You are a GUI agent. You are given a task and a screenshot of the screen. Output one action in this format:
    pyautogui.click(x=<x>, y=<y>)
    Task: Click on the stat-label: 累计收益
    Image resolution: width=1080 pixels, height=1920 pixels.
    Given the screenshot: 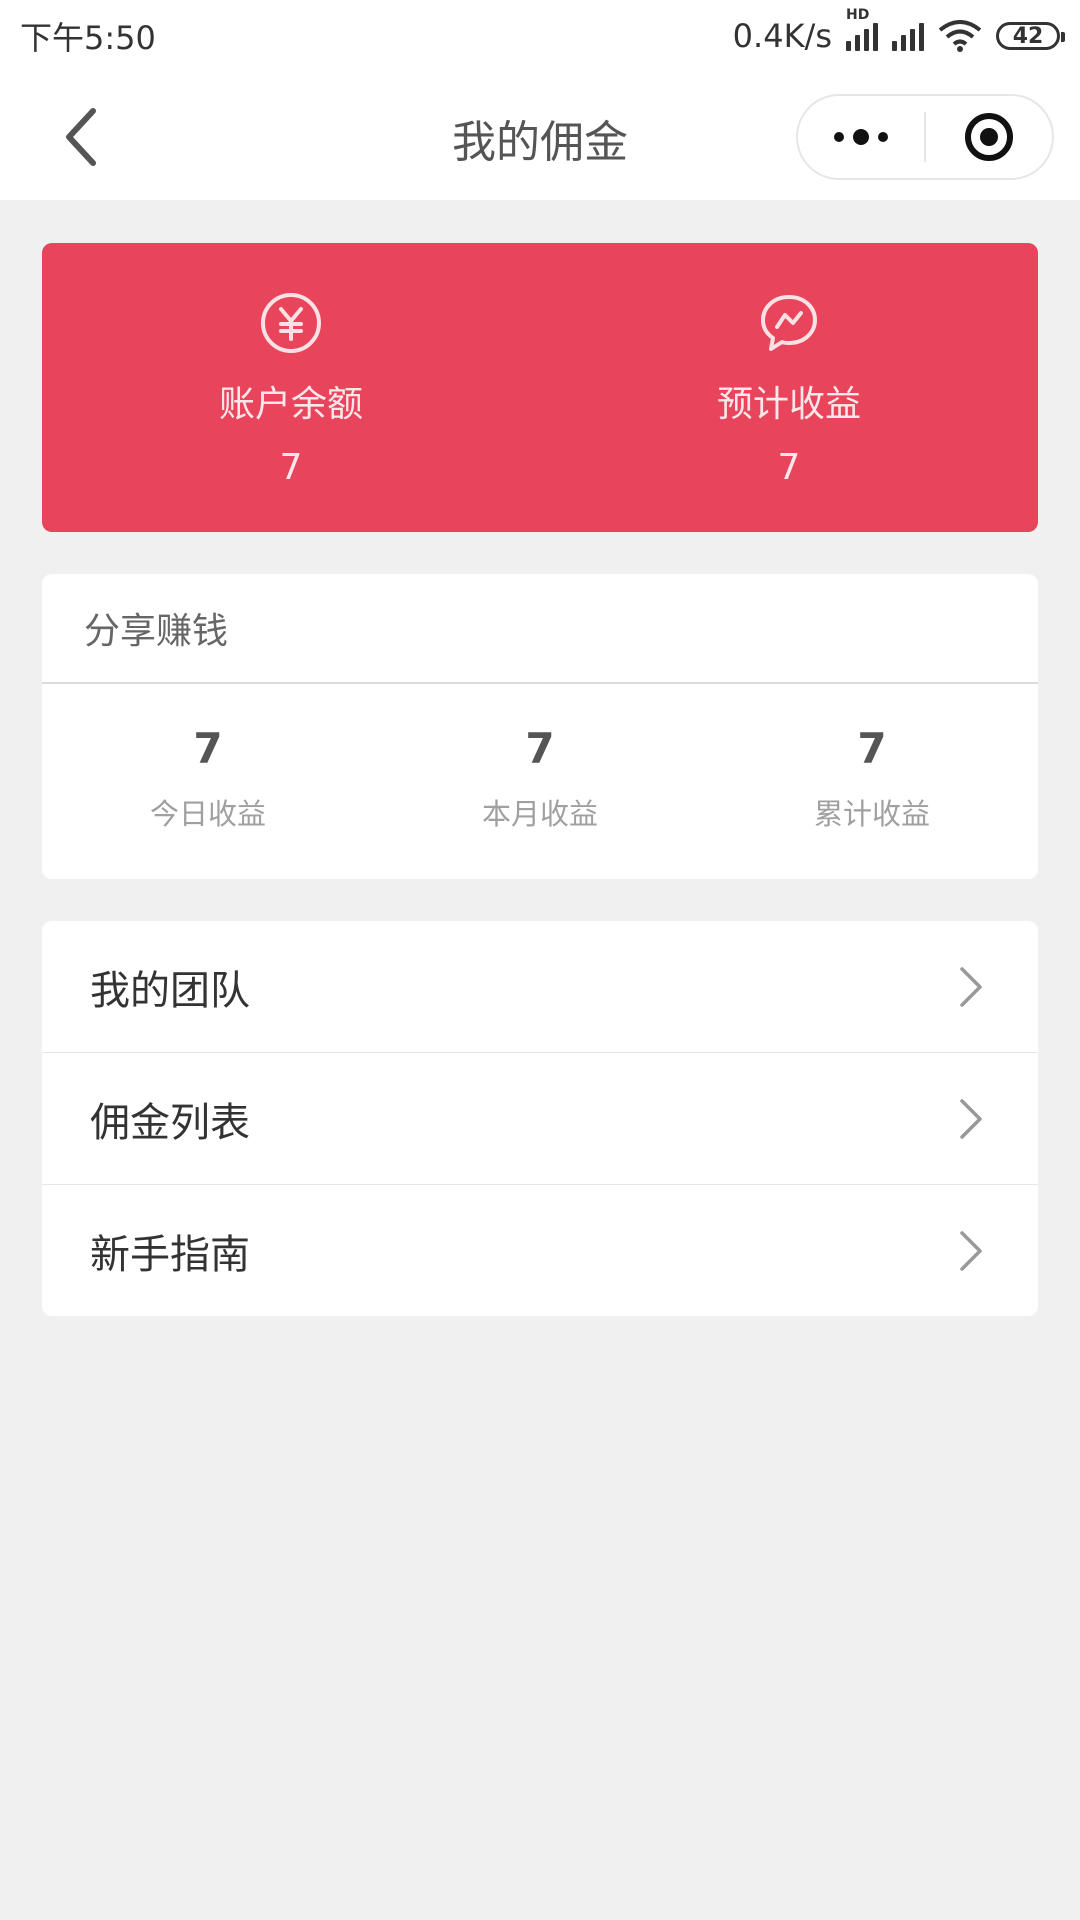 What is the action you would take?
    pyautogui.click(x=871, y=814)
    